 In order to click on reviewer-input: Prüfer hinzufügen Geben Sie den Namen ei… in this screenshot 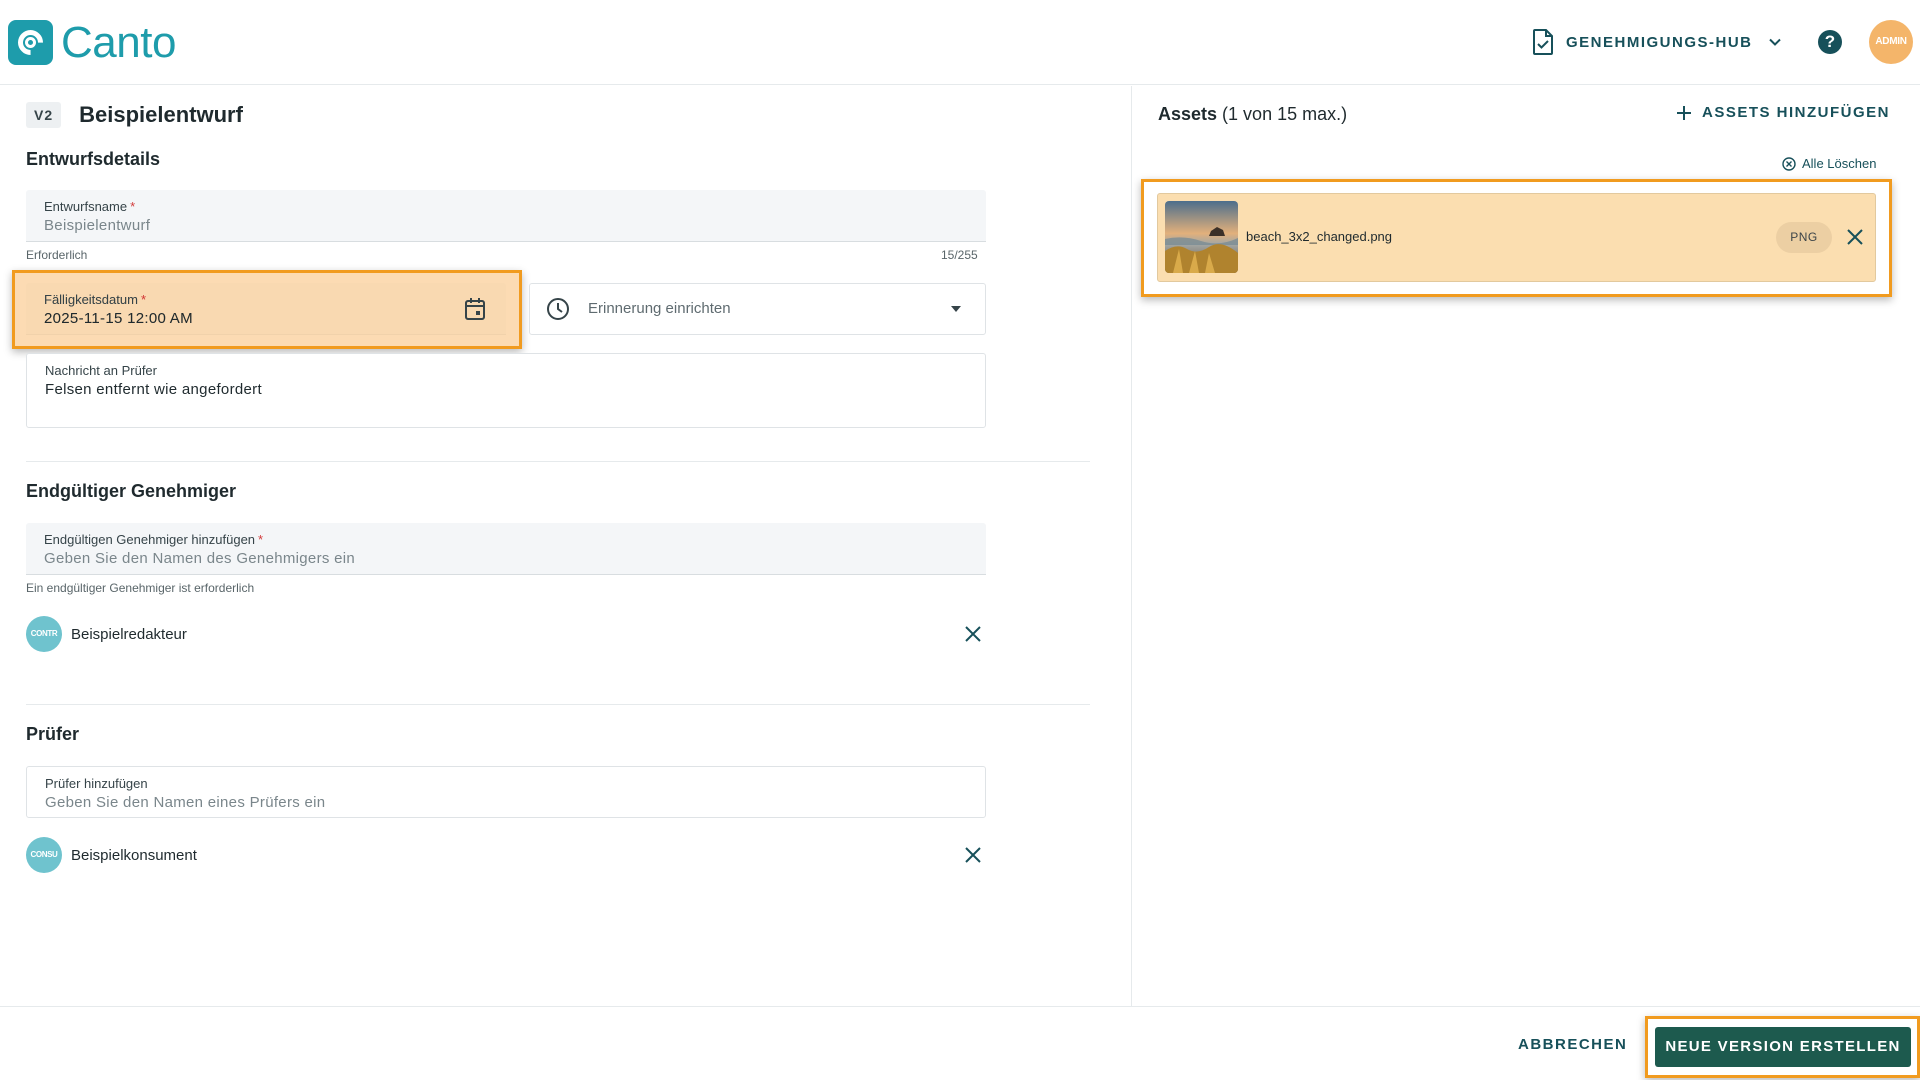, I will do `click(506, 792)`.